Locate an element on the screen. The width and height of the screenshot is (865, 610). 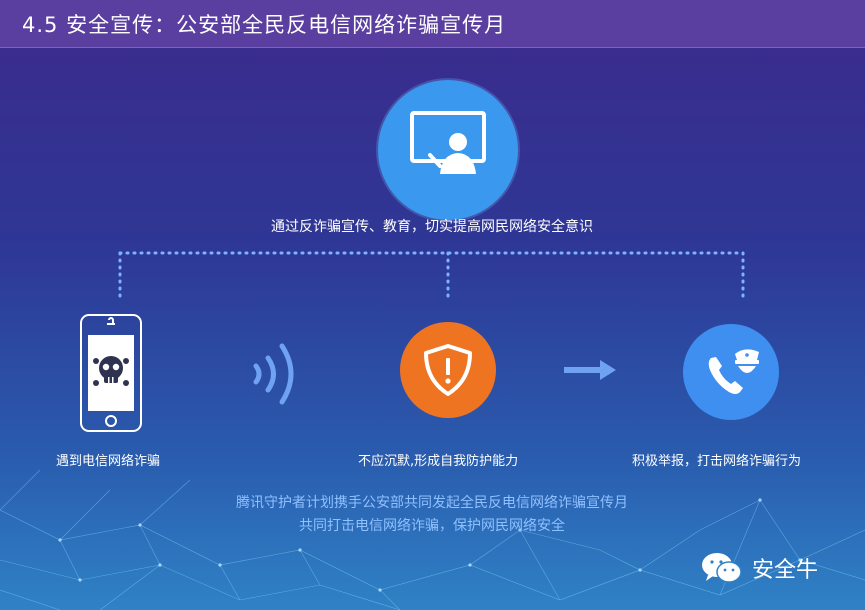
shield-circle is located at coordinates (448, 370).